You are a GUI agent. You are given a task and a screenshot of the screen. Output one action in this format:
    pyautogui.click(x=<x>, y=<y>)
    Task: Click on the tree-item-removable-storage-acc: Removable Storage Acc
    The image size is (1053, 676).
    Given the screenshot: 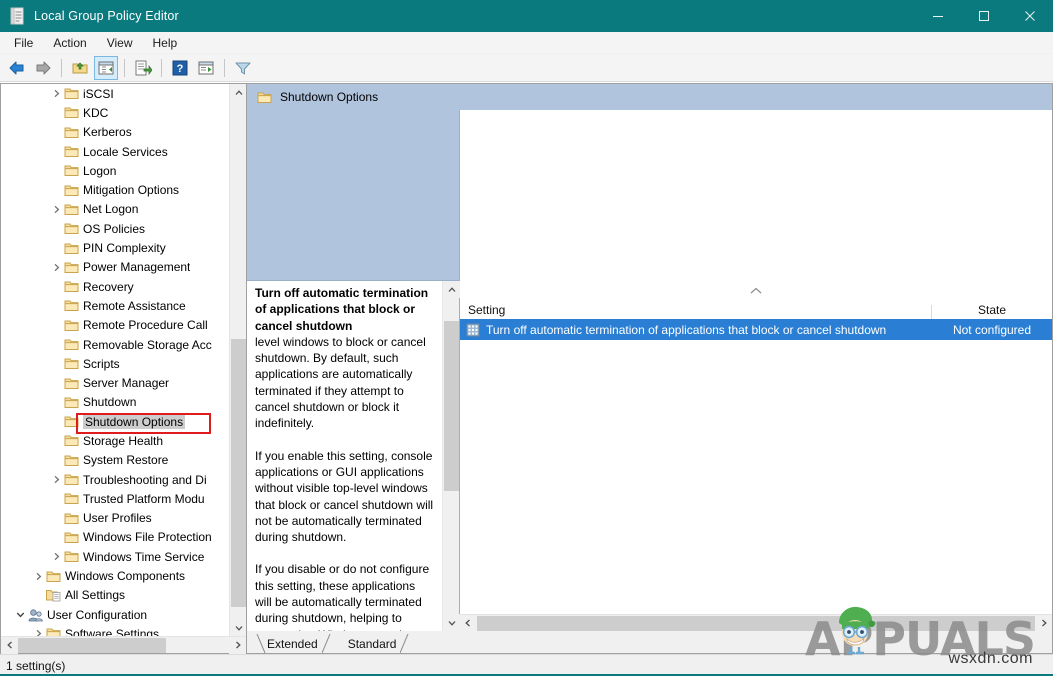 What is the action you would take?
    pyautogui.click(x=123, y=344)
    